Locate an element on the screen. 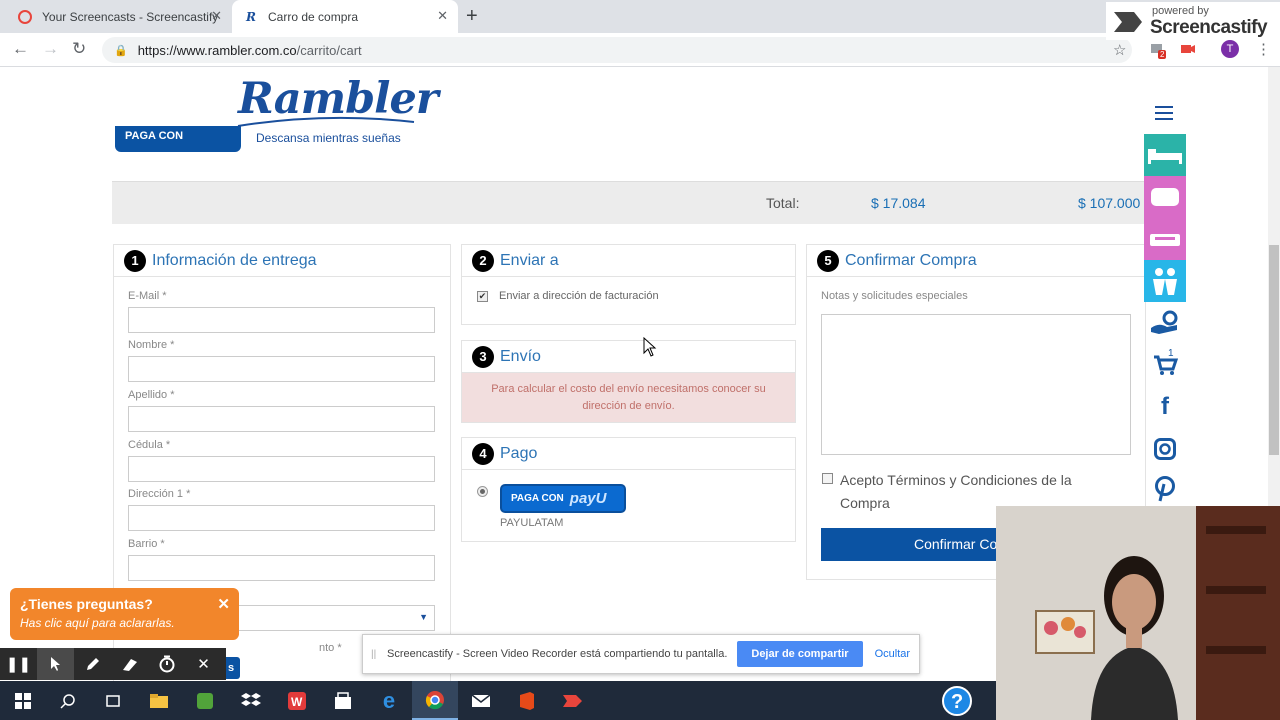  rambler-logo: Rambler is located at coordinates (338, 99).